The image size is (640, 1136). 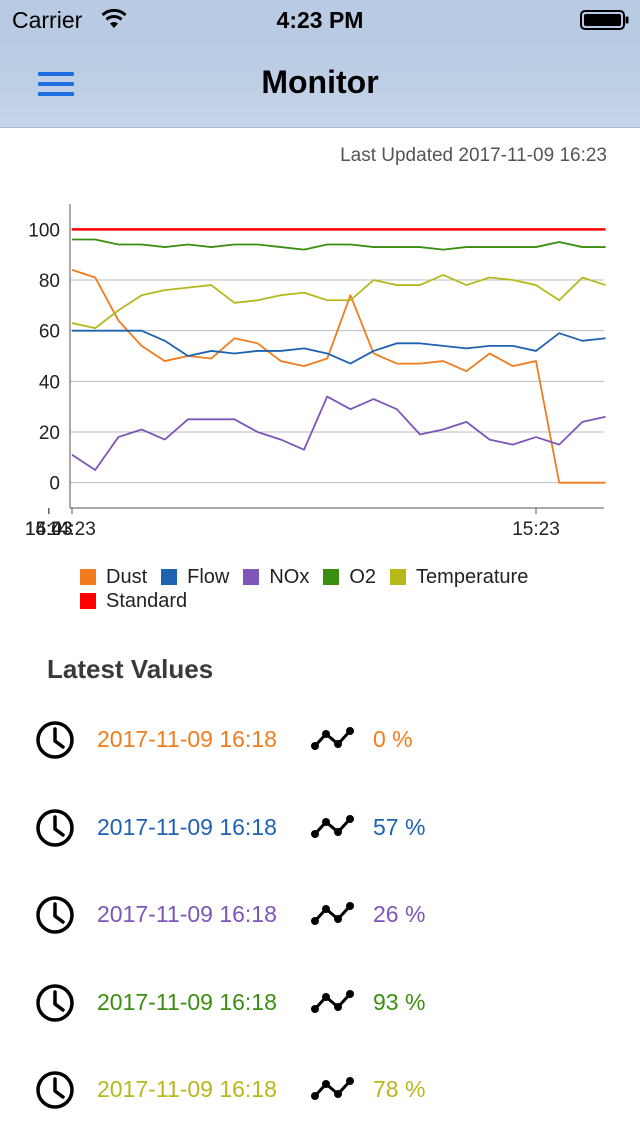 I want to click on legend-label: Temperature, so click(x=472, y=576).